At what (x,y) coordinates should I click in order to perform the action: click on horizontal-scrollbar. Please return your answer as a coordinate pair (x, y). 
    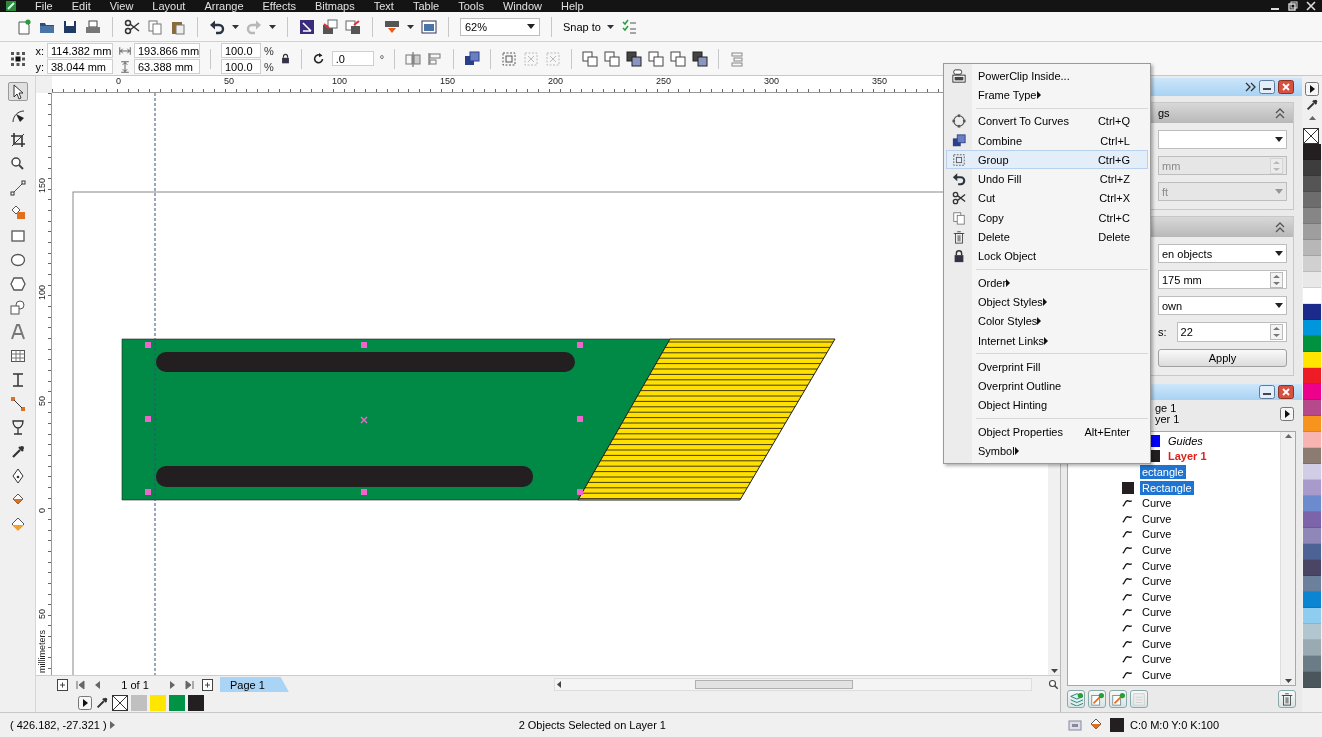
    Looking at the image, I should click on (793, 684).